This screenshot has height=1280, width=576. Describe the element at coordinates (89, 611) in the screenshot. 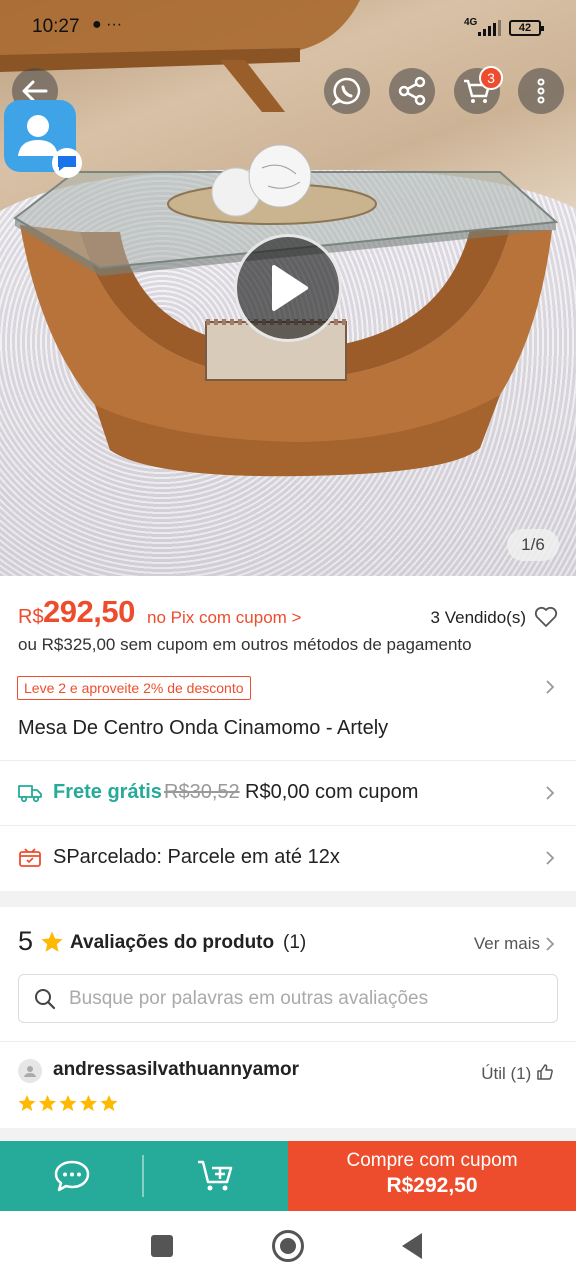

I see `price-value: 292,50` at that location.